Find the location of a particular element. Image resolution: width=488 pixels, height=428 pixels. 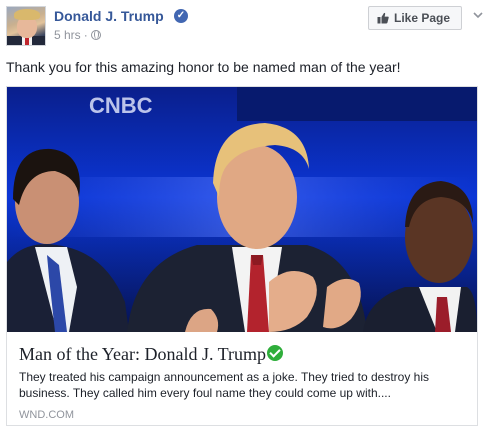

article-title: Man of the Year: Donald J. Trump is located at coordinates (151, 354).